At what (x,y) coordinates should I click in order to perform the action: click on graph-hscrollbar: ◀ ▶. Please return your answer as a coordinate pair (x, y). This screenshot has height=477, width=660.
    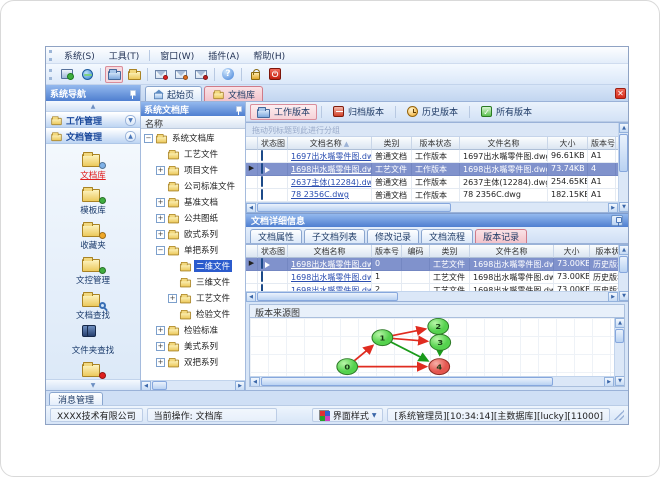
    Looking at the image, I should click on (432, 381).